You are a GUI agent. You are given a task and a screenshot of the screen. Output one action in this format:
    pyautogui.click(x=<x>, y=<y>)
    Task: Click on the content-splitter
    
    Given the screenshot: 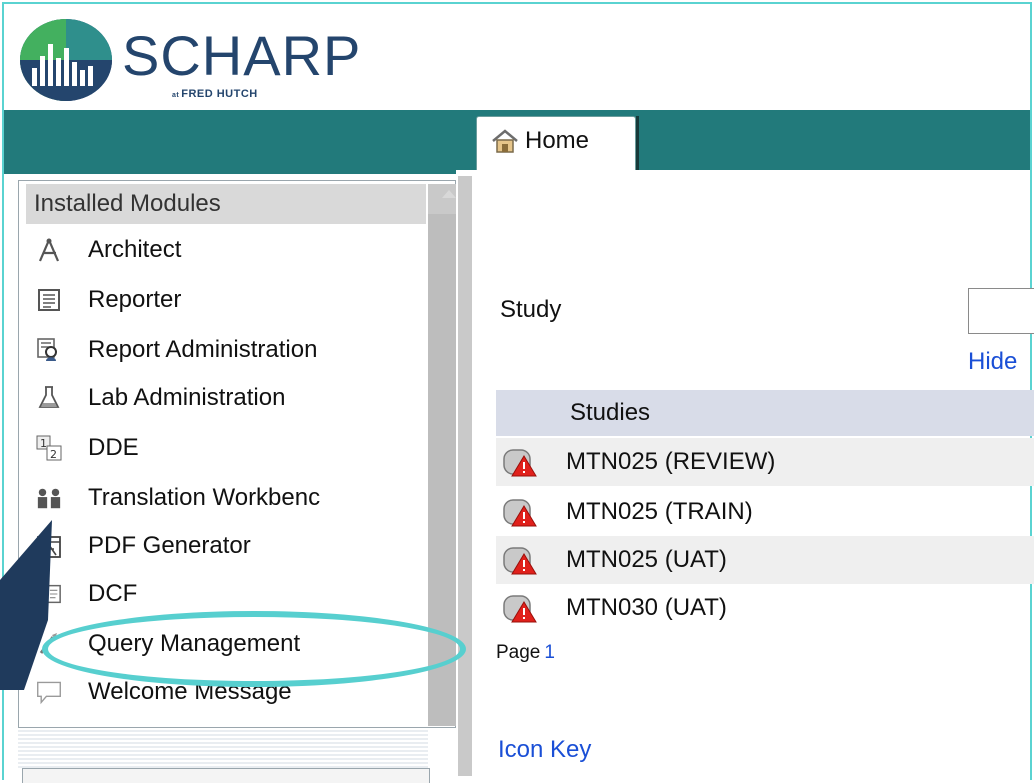 What is the action you would take?
    pyautogui.click(x=465, y=476)
    